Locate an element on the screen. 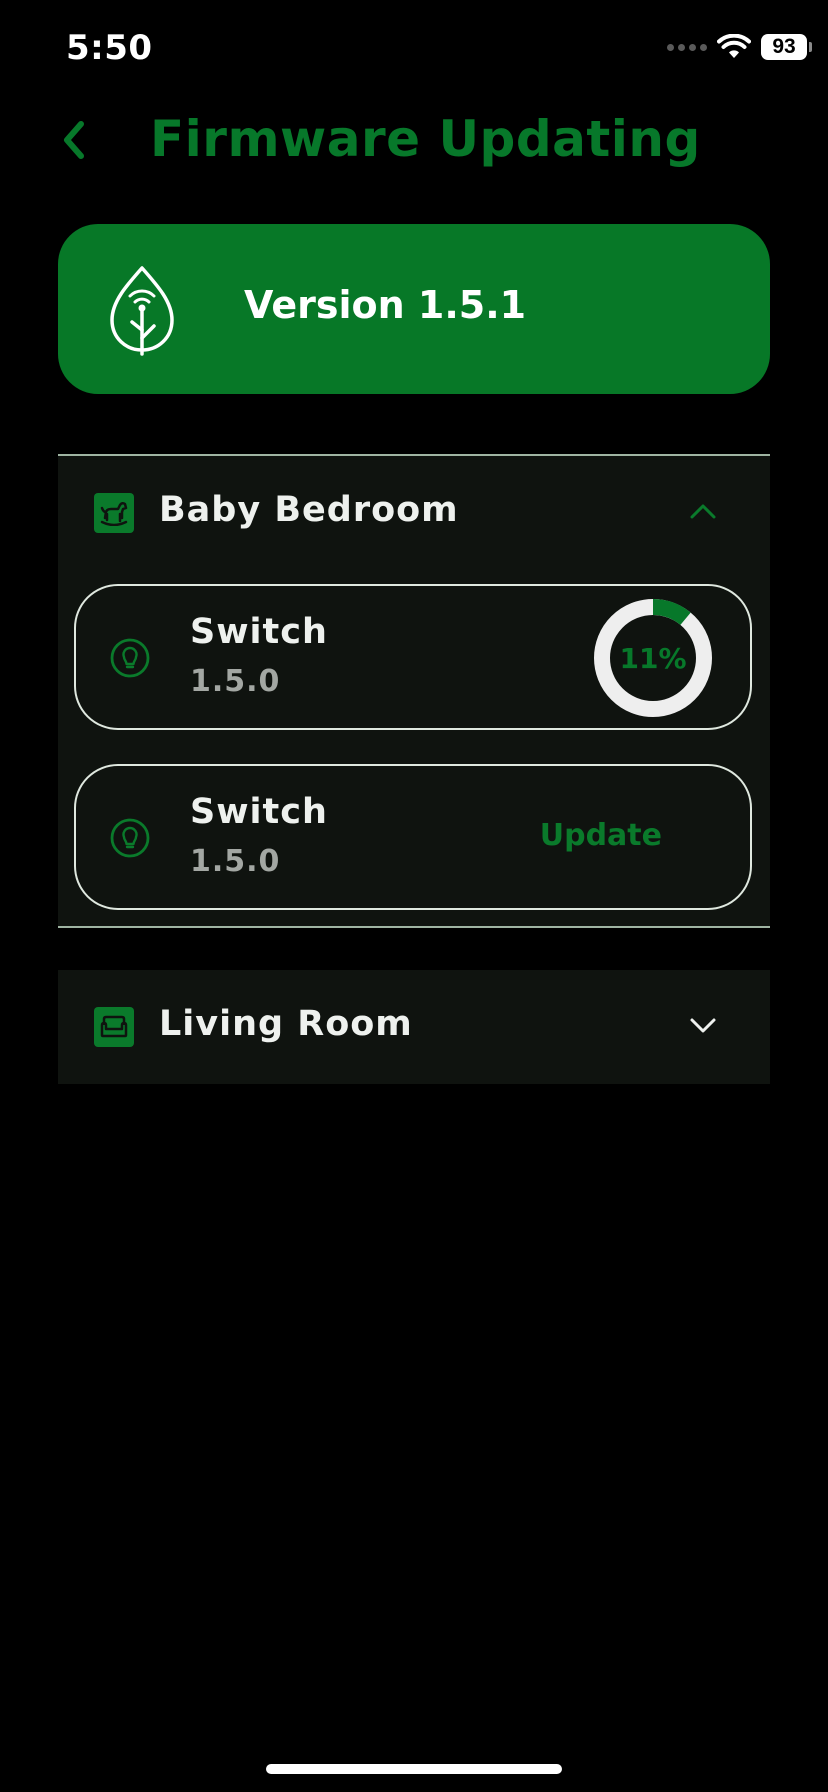 This screenshot has height=1792, width=828. status-time: 5:50 is located at coordinates (109, 48).